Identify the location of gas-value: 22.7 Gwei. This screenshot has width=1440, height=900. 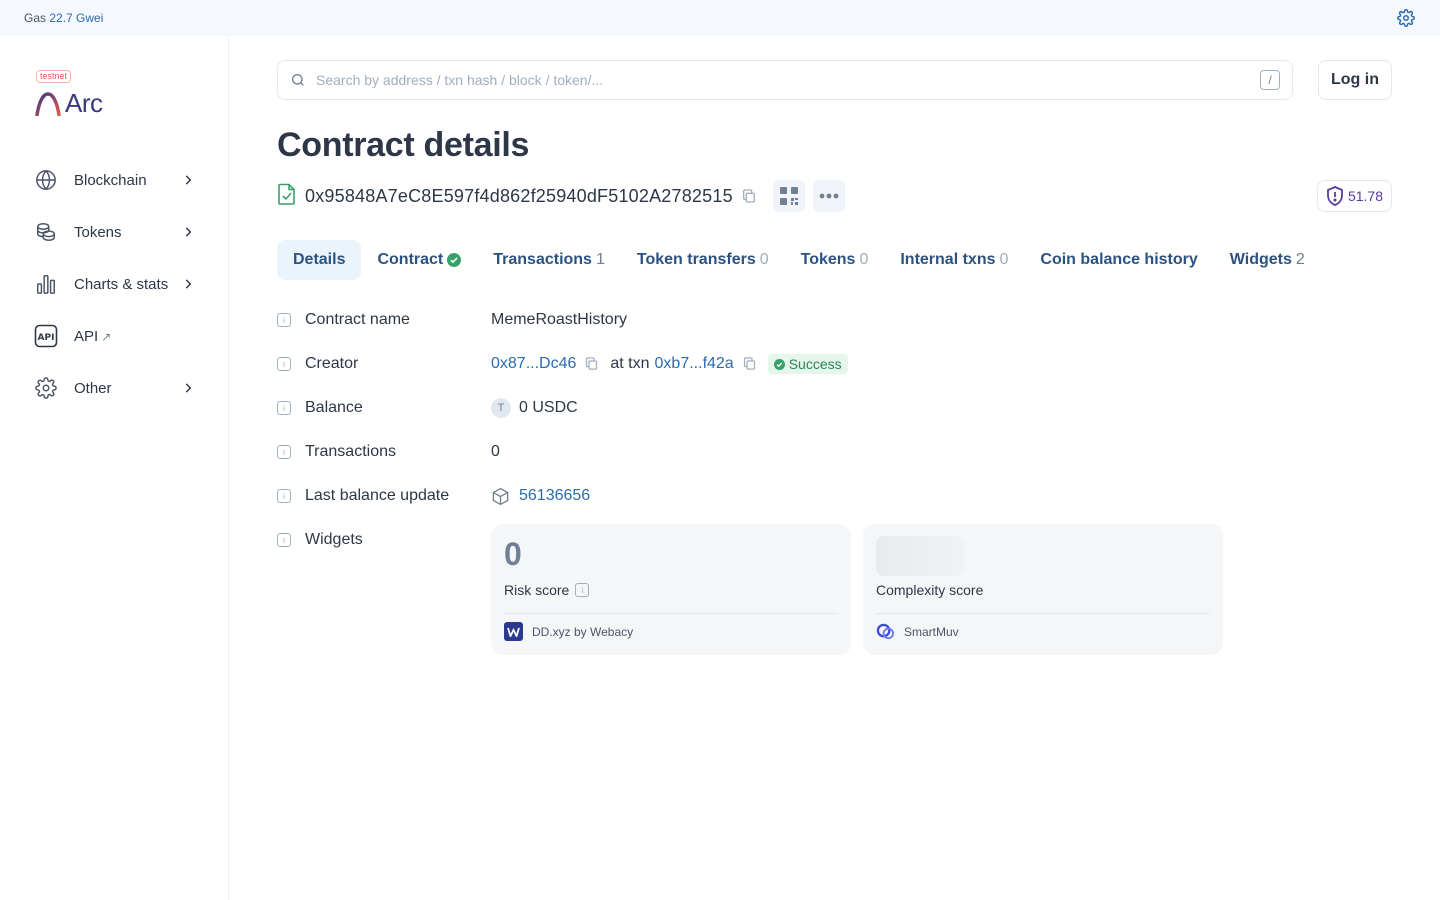
(76, 18).